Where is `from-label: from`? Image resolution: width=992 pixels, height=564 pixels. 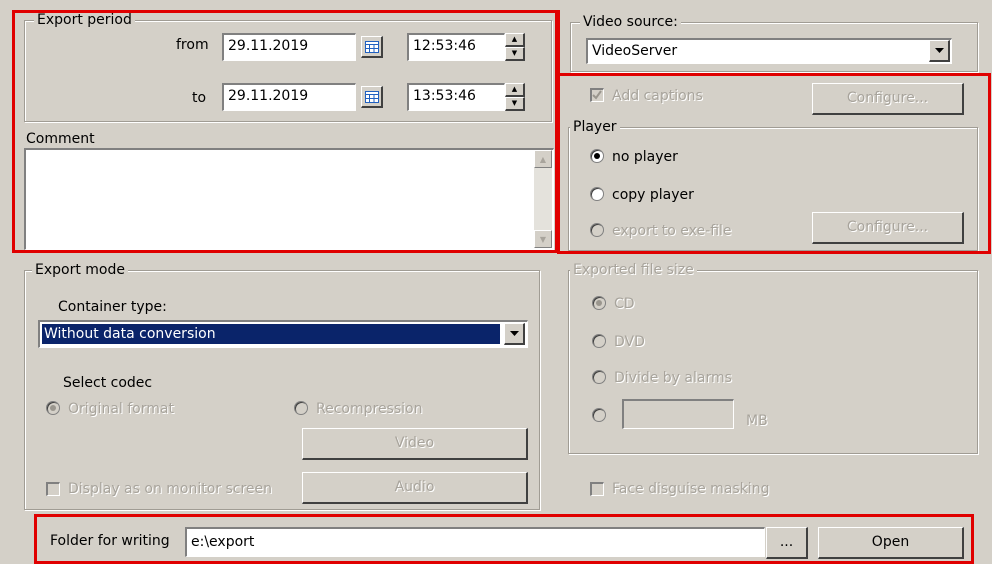 from-label: from is located at coordinates (192, 45).